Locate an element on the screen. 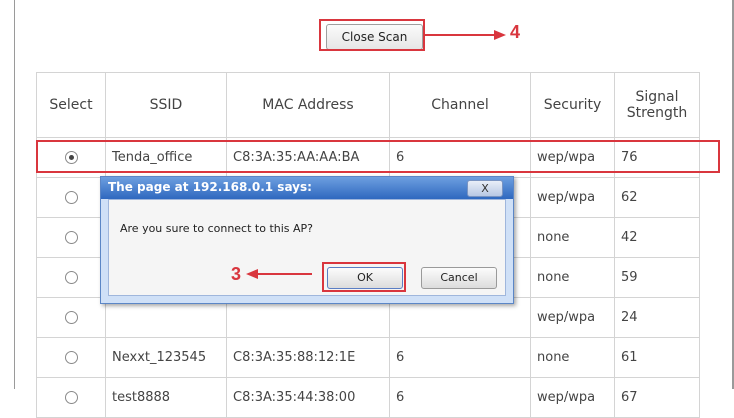  mac-cell: C8:3A:35:88:12:1E is located at coordinates (308, 357).